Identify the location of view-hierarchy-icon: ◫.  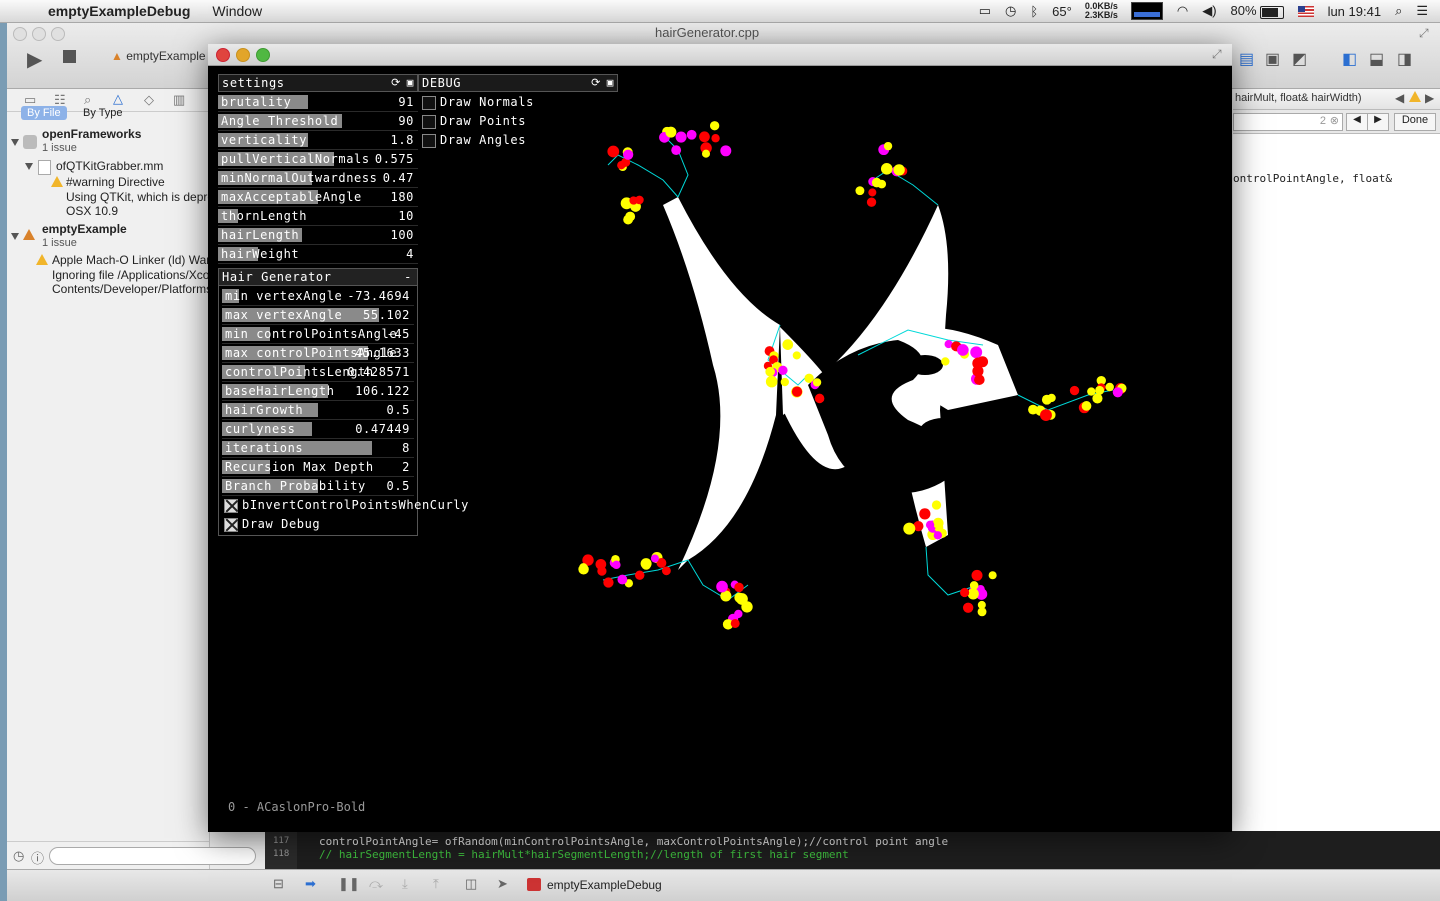
(471, 884).